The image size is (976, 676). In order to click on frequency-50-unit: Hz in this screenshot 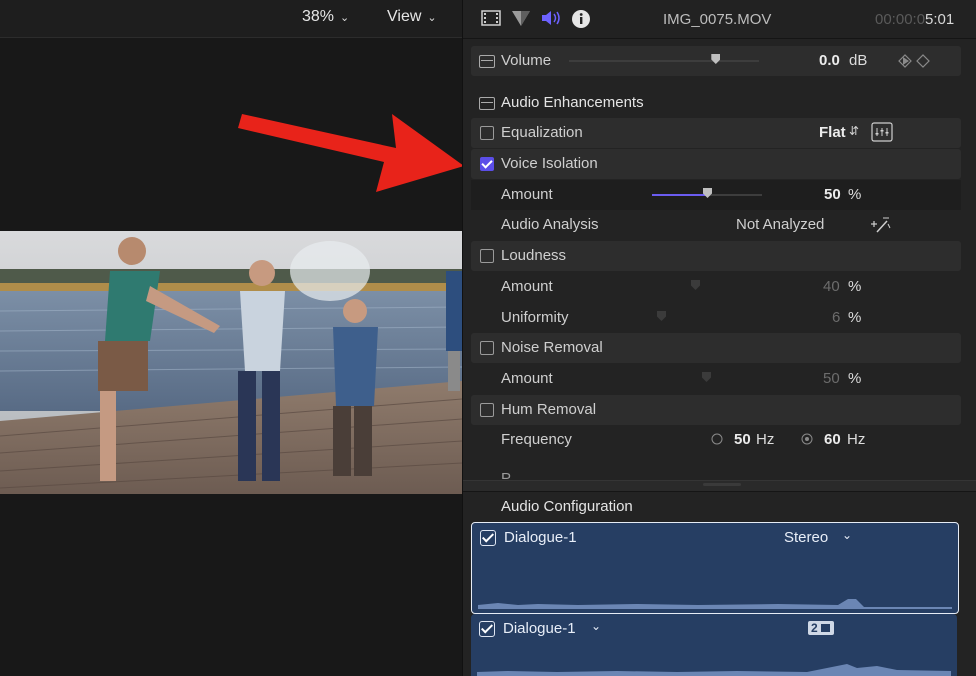, I will do `click(765, 439)`.